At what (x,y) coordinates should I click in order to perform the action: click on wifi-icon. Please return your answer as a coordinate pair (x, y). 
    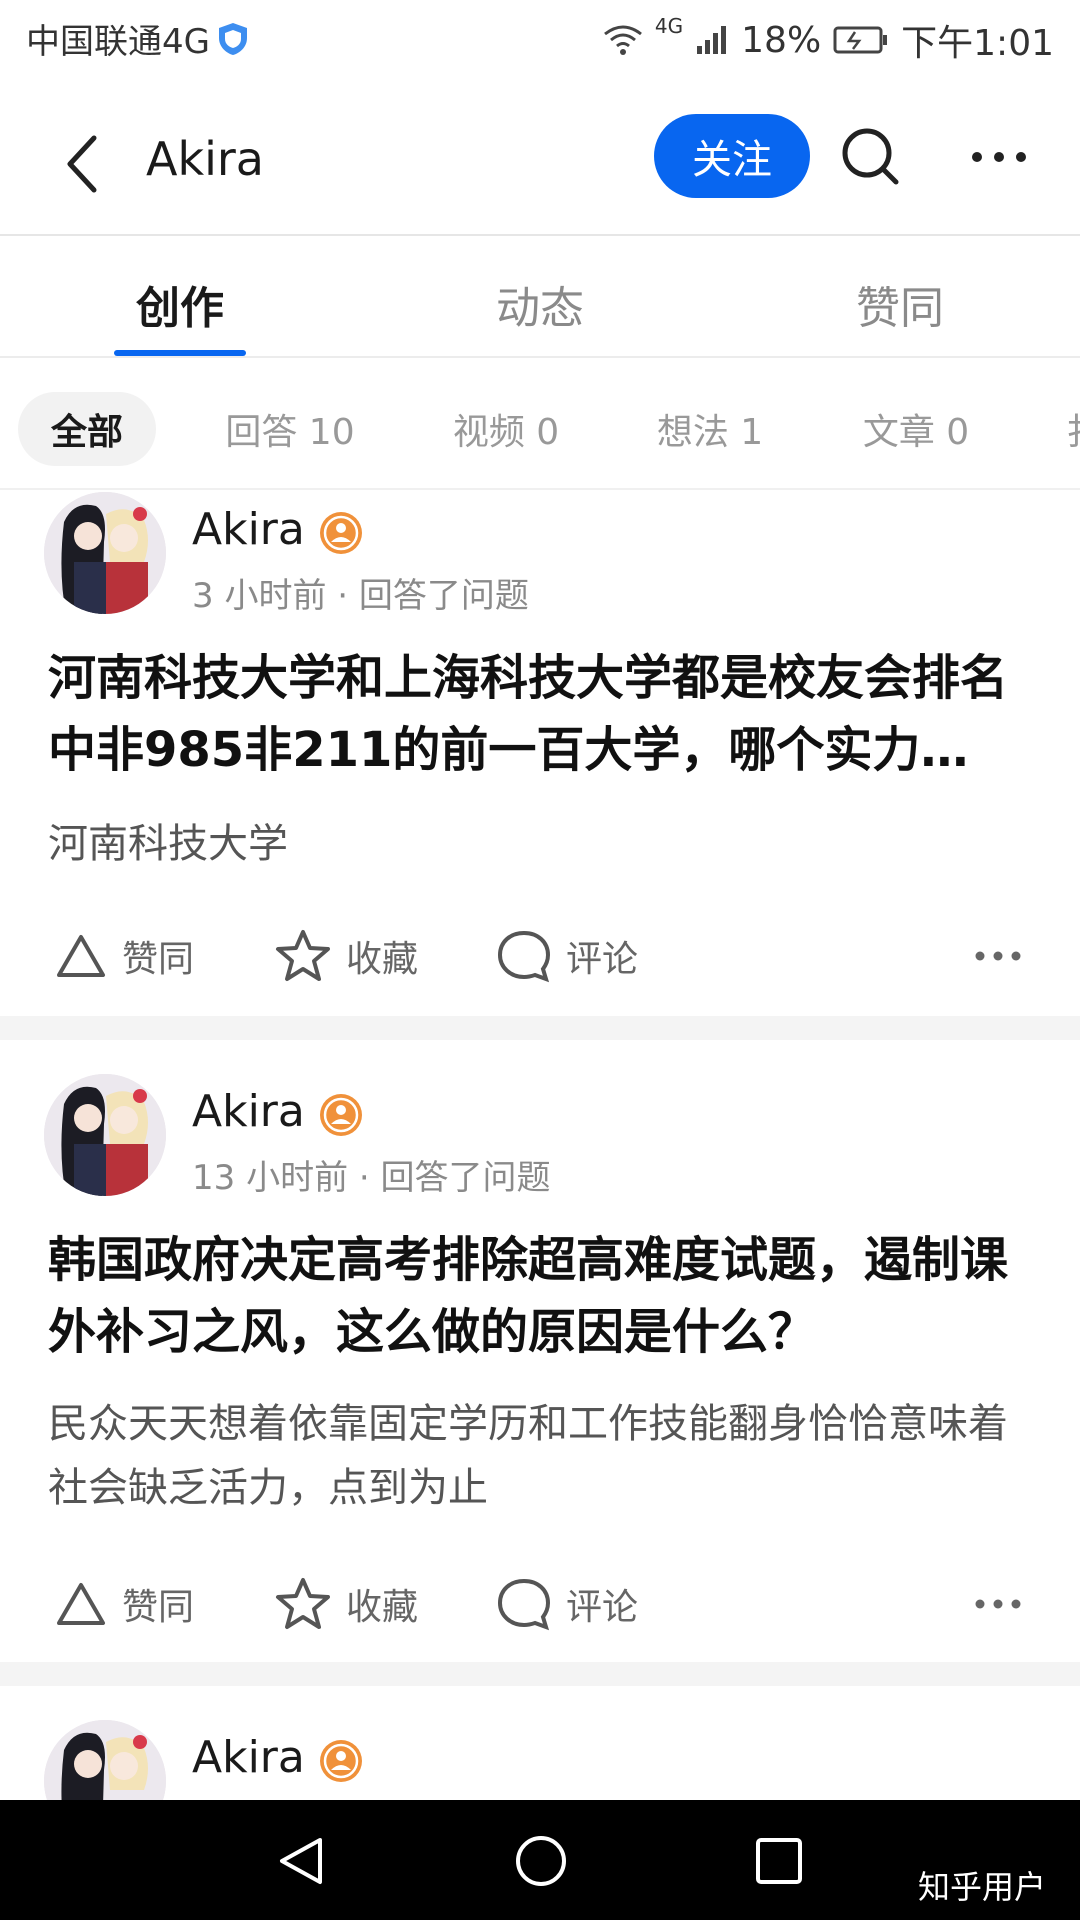
    Looking at the image, I should click on (622, 40).